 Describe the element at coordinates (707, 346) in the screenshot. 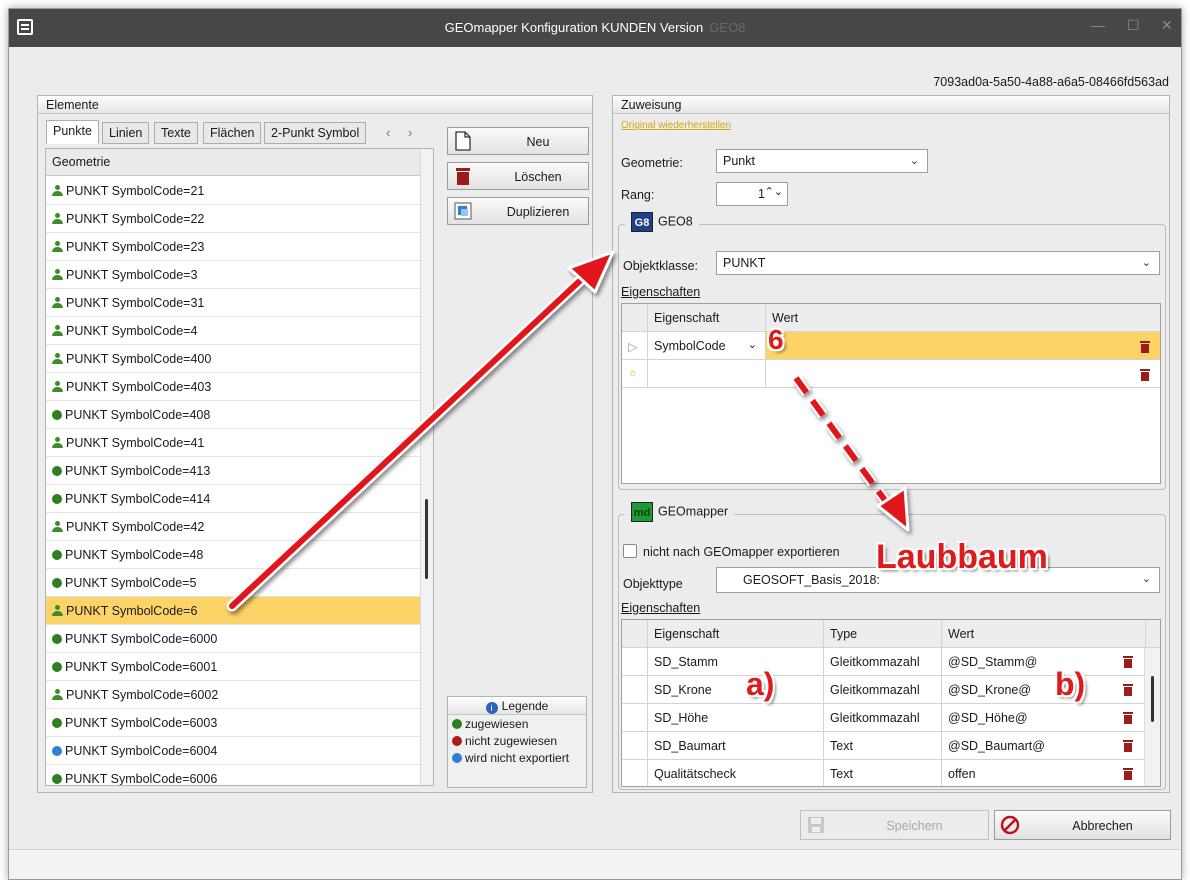

I see `symbolcode-property-select: SymbolCode ⌄` at that location.